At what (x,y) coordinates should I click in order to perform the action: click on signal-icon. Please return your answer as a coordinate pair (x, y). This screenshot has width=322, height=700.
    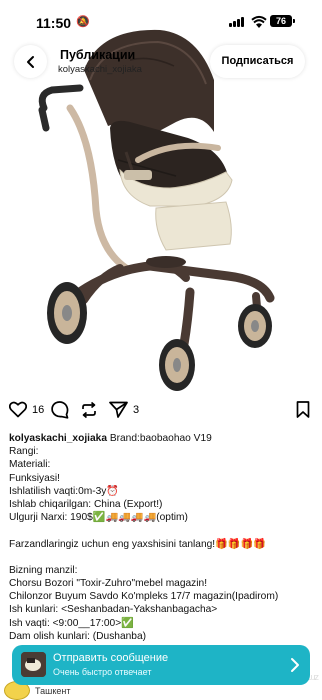
    Looking at the image, I should click on (237, 22).